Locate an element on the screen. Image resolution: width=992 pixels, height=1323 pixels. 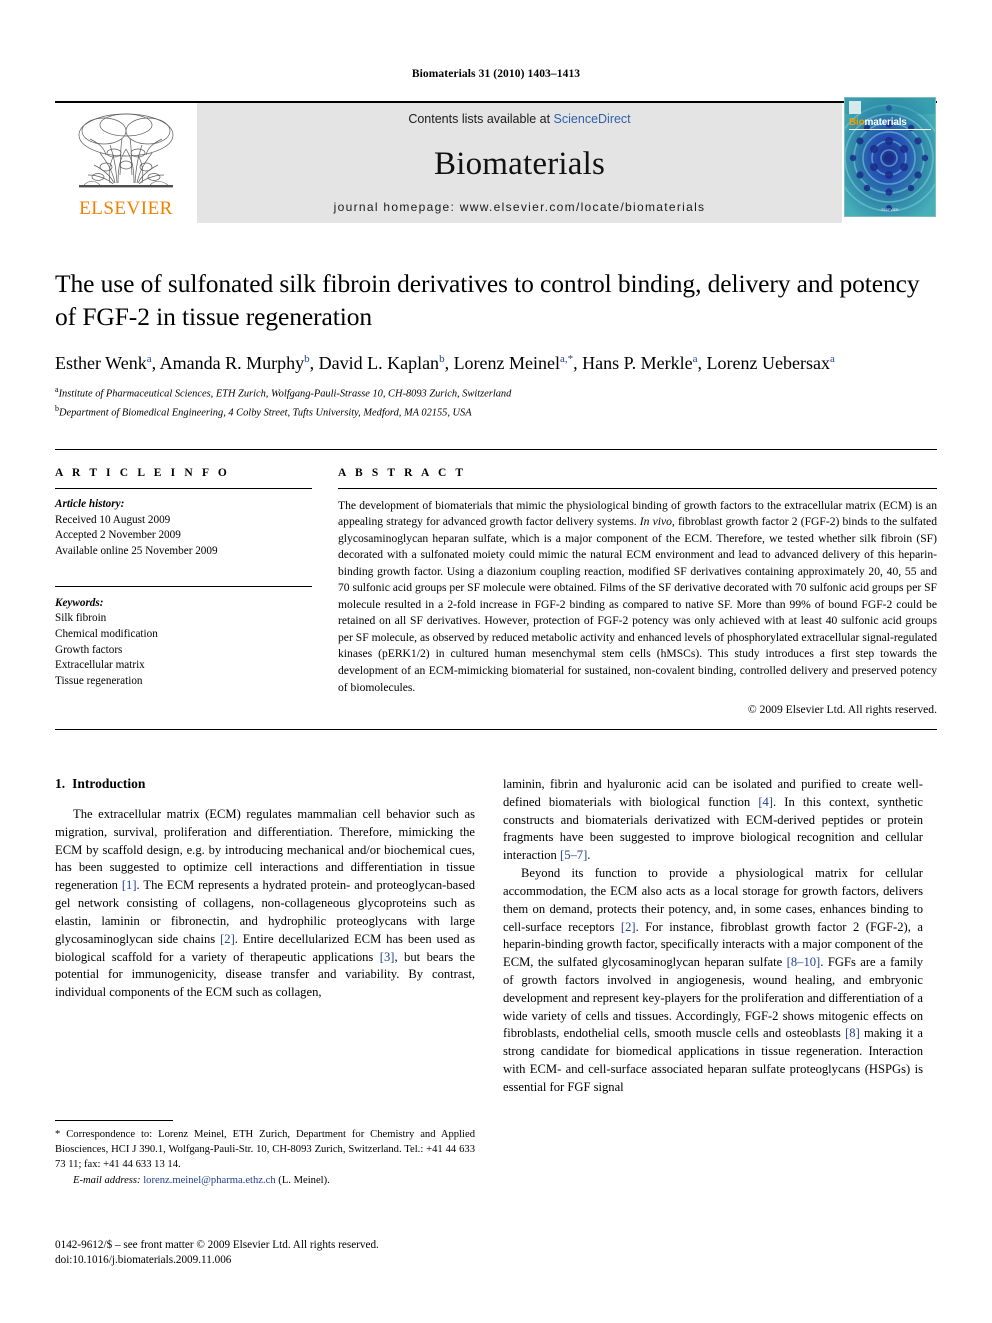
running-head: Biomaterials 31 (2010) 1403–1413 is located at coordinates (496, 74).